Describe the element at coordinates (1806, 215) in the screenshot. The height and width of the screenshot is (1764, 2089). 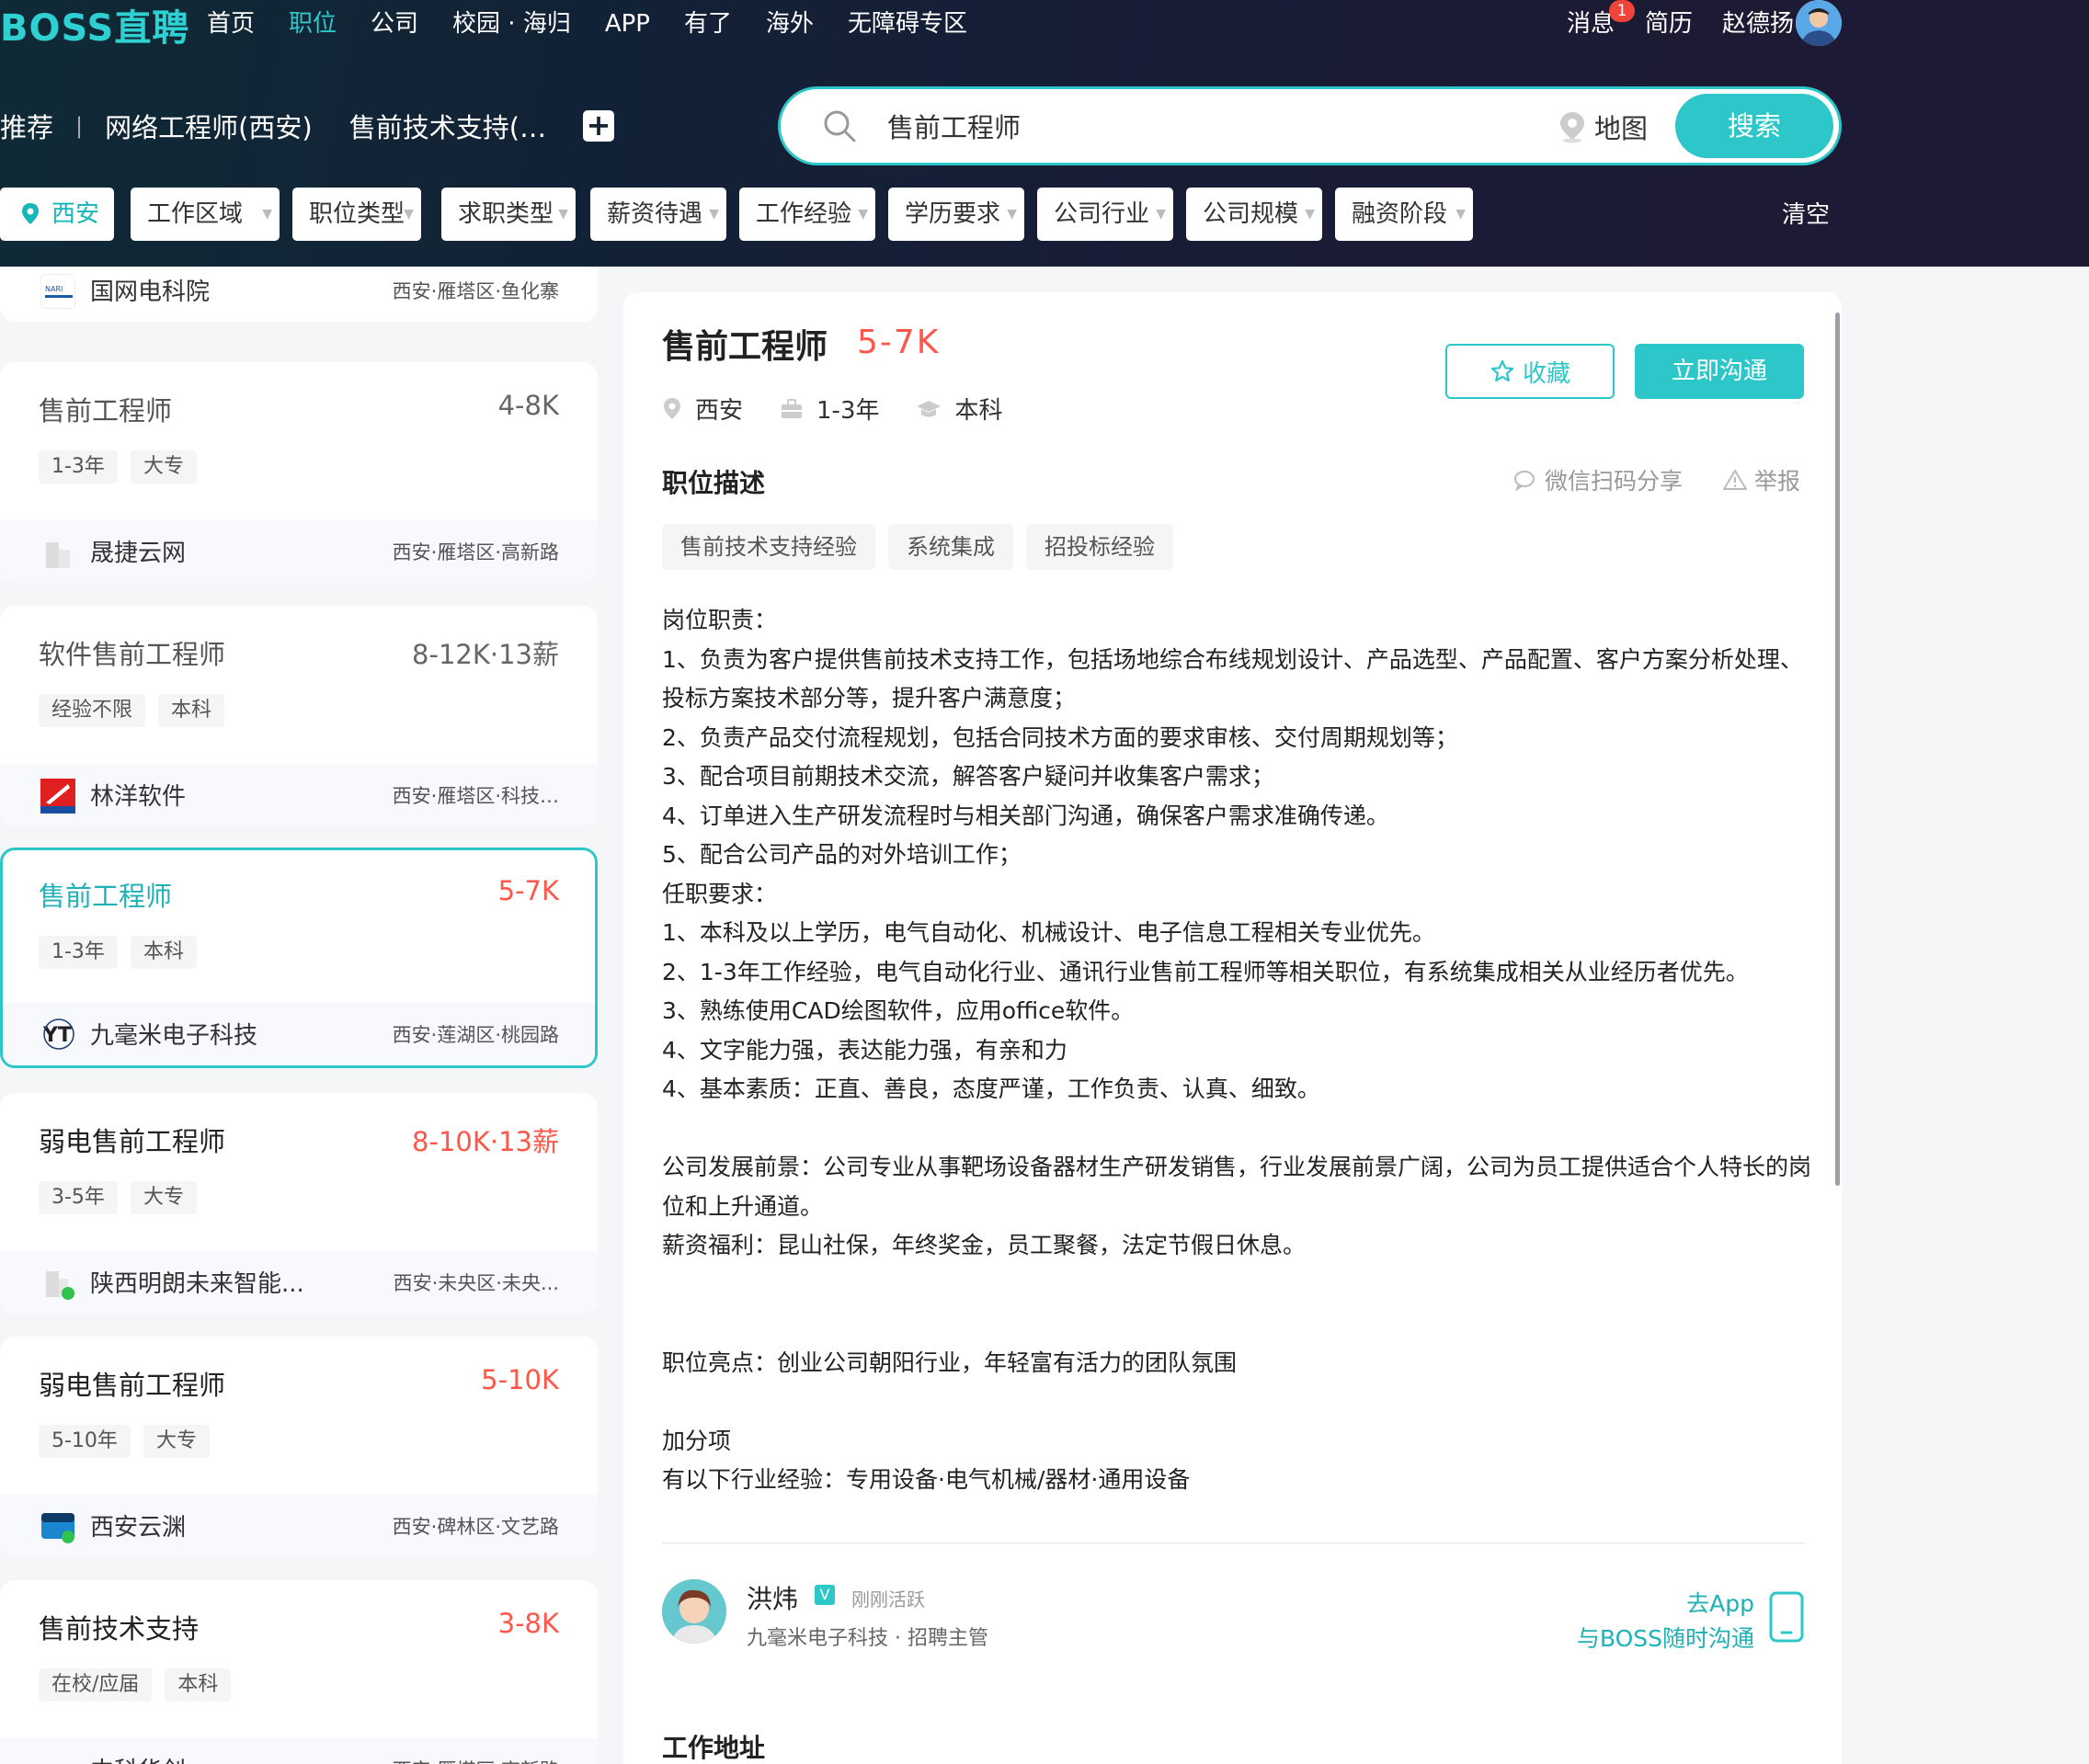
I see `clear-filters-button: 清空` at that location.